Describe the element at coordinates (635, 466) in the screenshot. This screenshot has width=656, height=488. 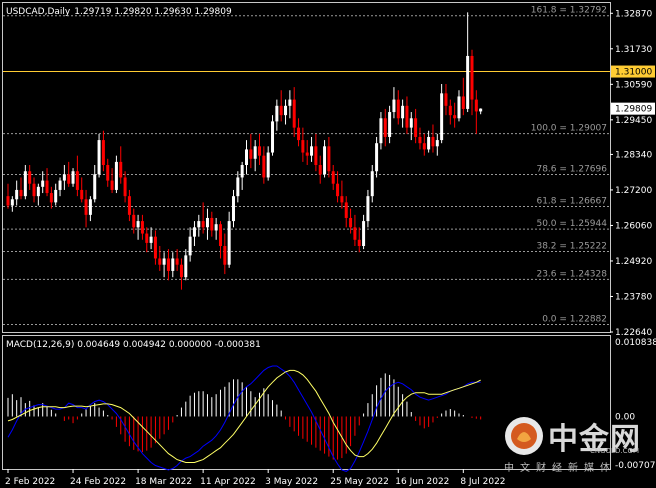
I see `macd-tick-label: -0.007072` at that location.